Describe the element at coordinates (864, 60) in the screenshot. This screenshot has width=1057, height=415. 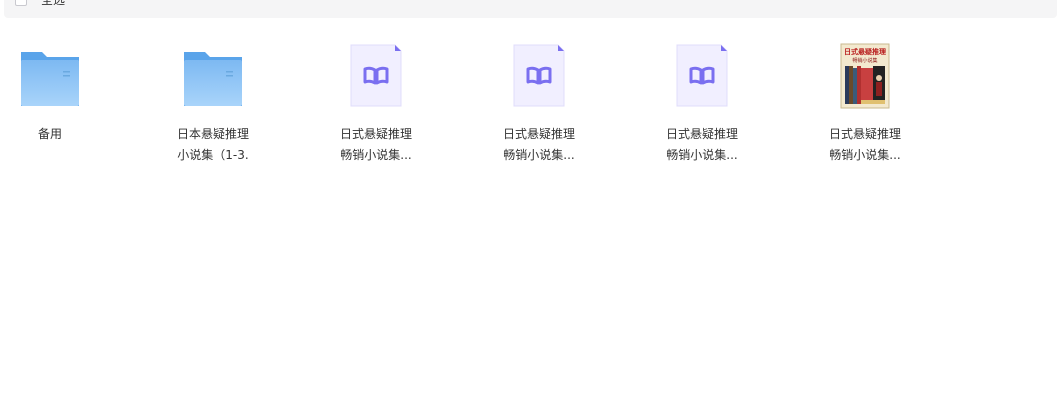
I see `cover-title-line2: 畅销小说集` at that location.